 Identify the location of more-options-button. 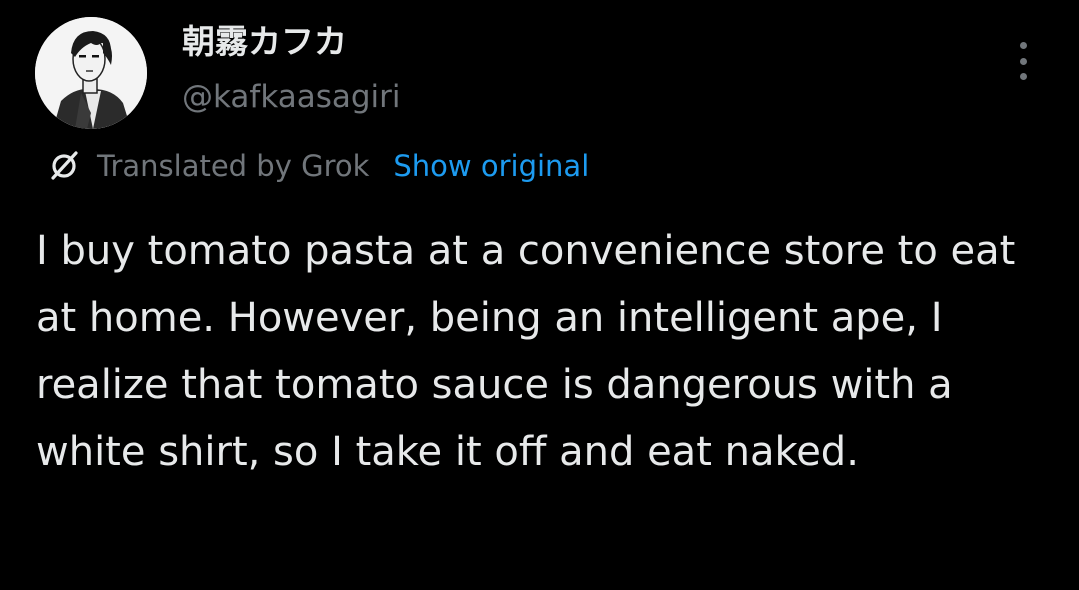
(1023, 61).